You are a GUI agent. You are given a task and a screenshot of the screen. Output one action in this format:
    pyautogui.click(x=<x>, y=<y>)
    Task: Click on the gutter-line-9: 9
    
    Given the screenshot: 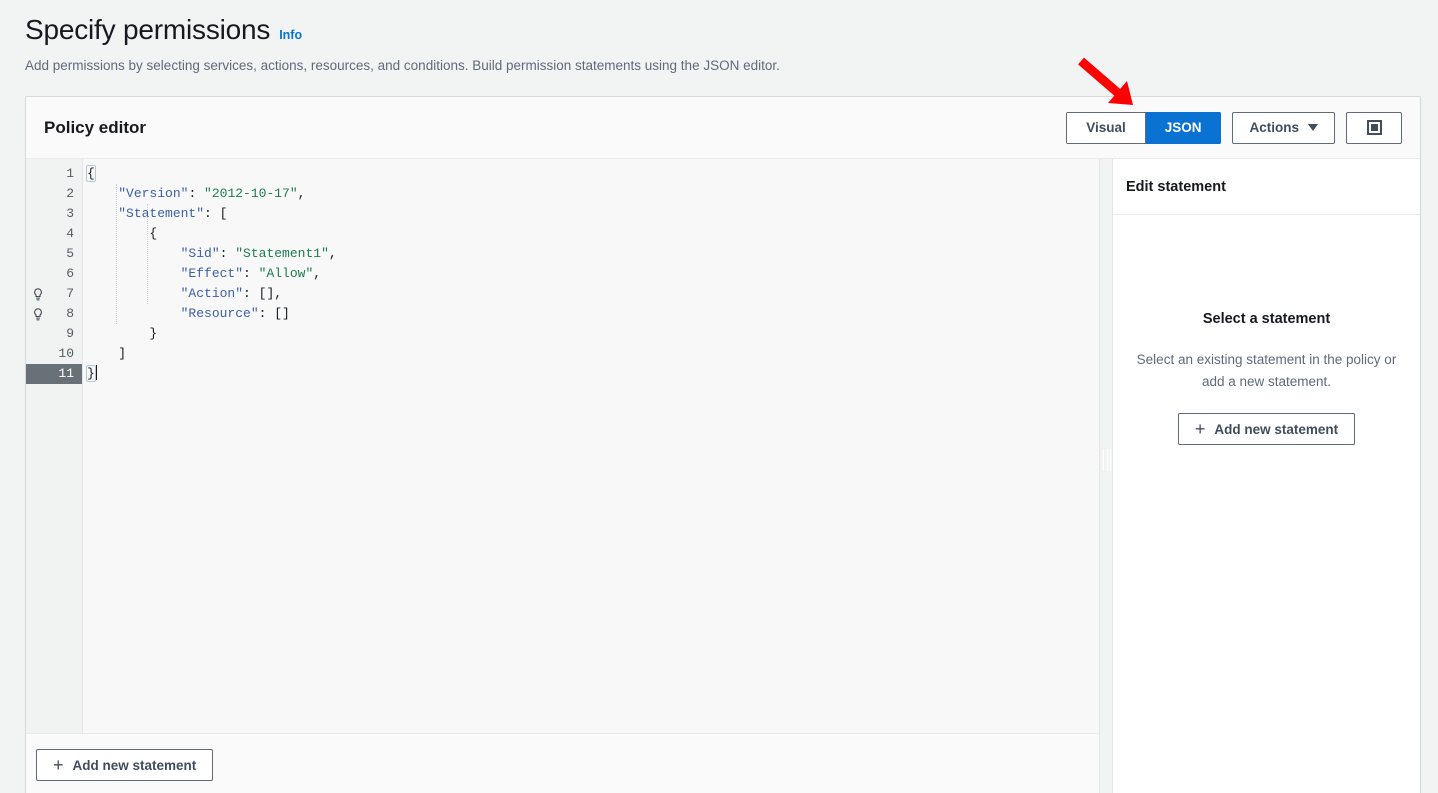 What is the action you would take?
    pyautogui.click(x=70, y=333)
    